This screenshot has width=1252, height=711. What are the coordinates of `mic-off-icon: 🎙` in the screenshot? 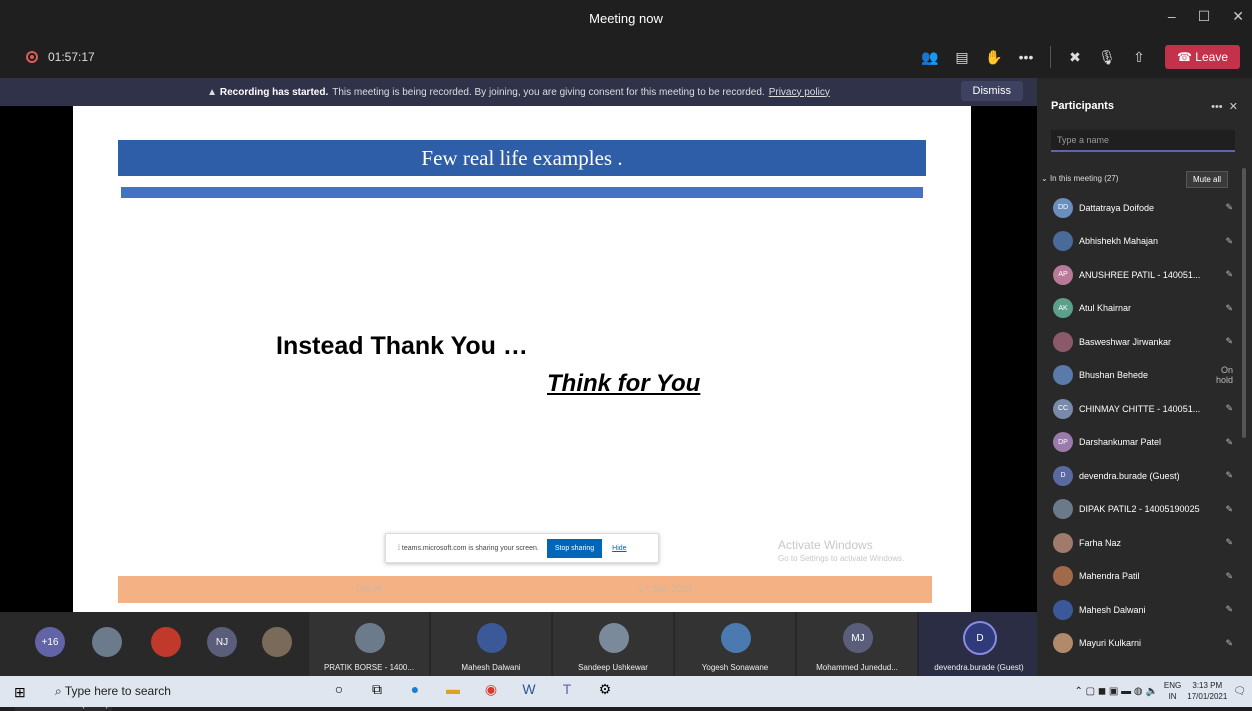 It's located at (1107, 57).